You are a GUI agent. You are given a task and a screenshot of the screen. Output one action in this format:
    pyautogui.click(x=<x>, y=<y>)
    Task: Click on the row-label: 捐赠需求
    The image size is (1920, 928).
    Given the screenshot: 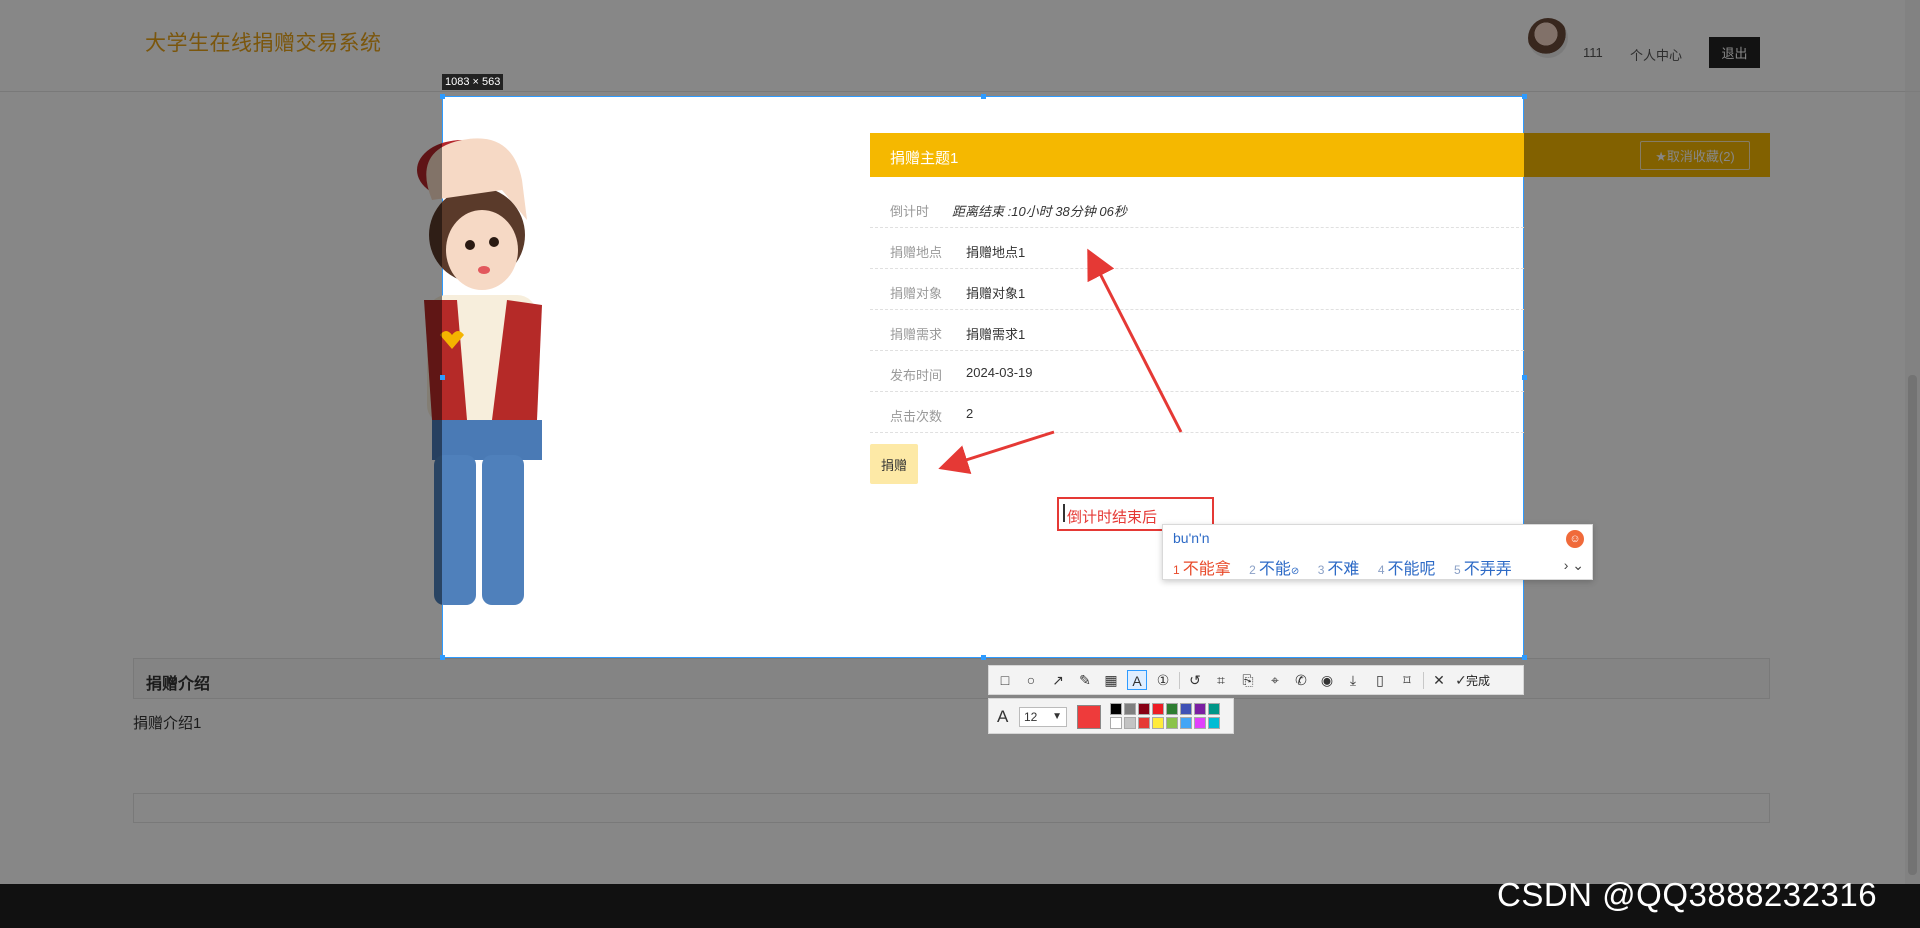 What is the action you would take?
    pyautogui.click(x=916, y=334)
    